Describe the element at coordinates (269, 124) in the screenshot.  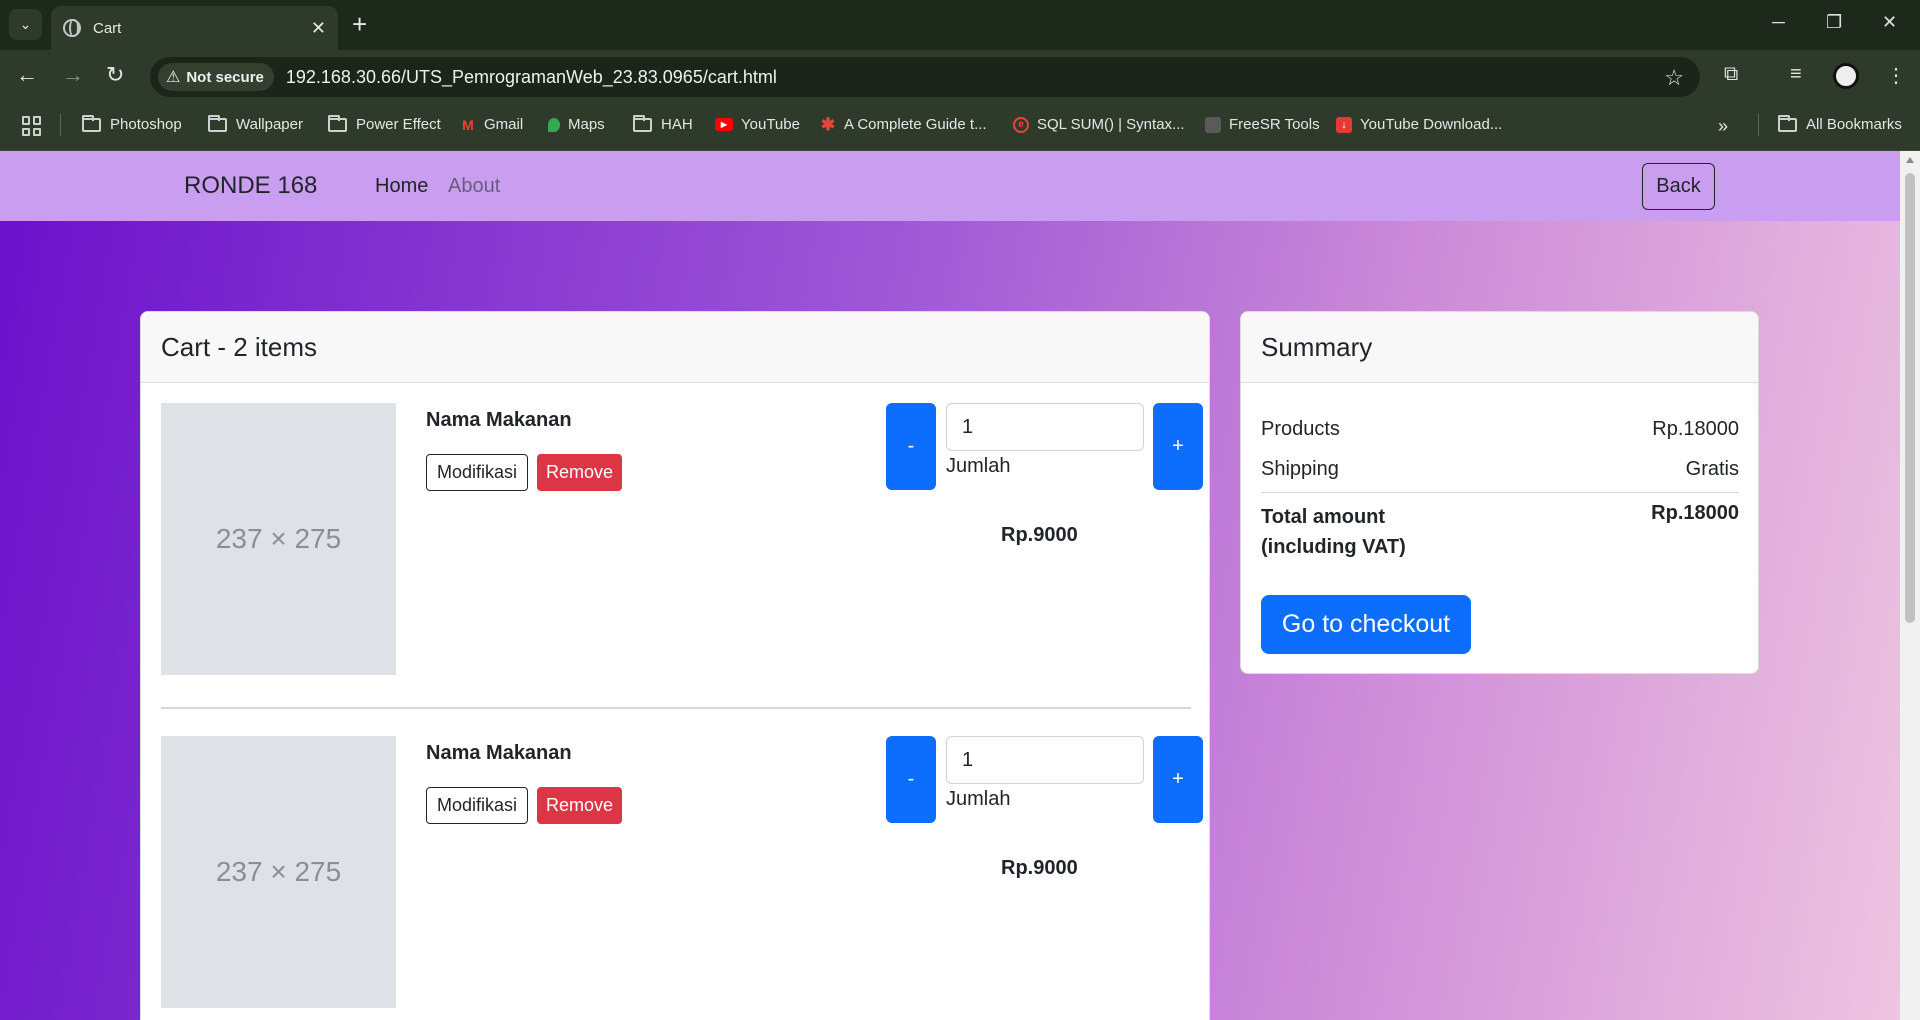
I see `bookmark-label: Wallpaper` at that location.